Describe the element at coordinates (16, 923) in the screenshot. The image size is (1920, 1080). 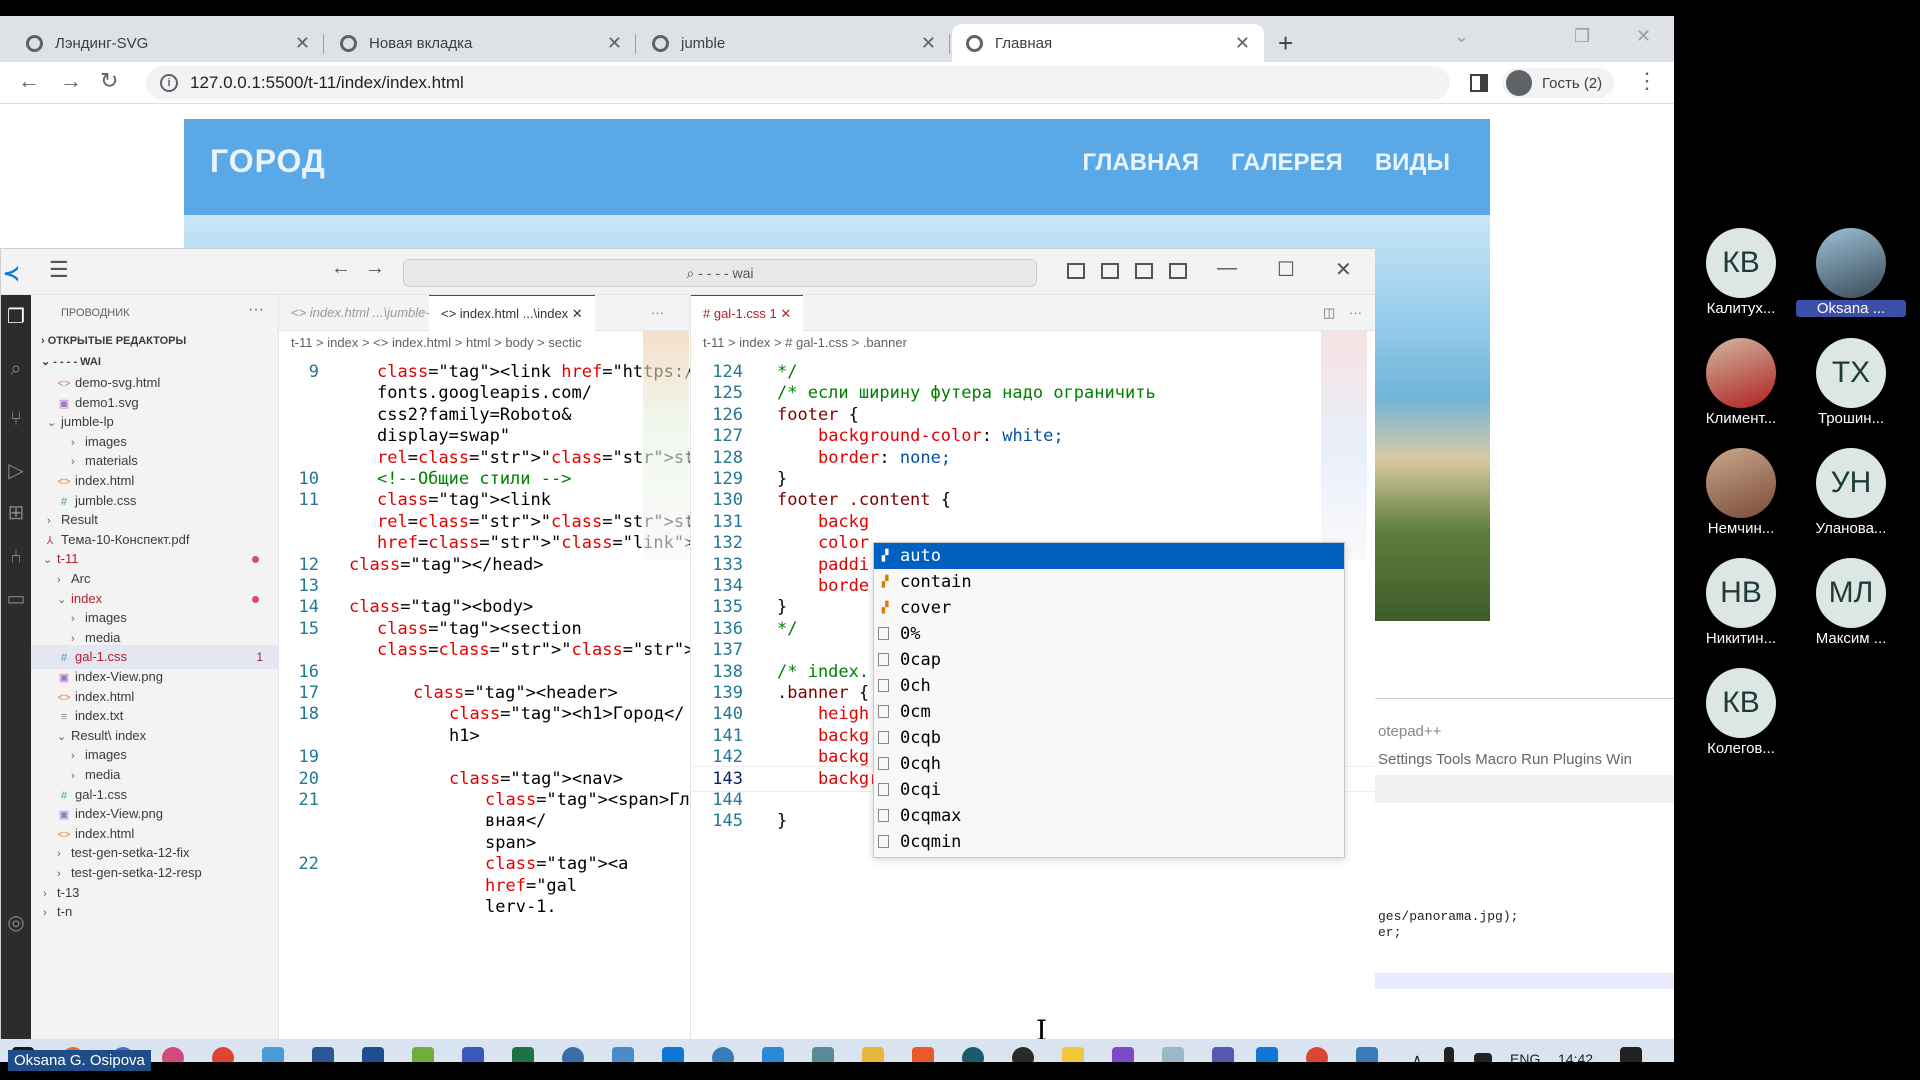
I see `account-icon: ◎` at that location.